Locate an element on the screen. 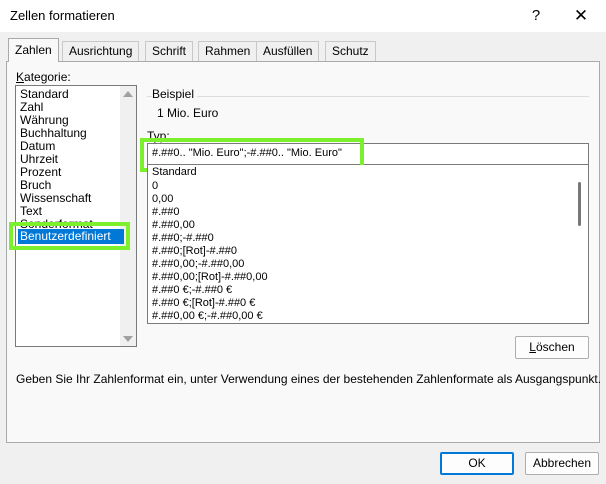  close-button: ✕ is located at coordinates (581, 16).